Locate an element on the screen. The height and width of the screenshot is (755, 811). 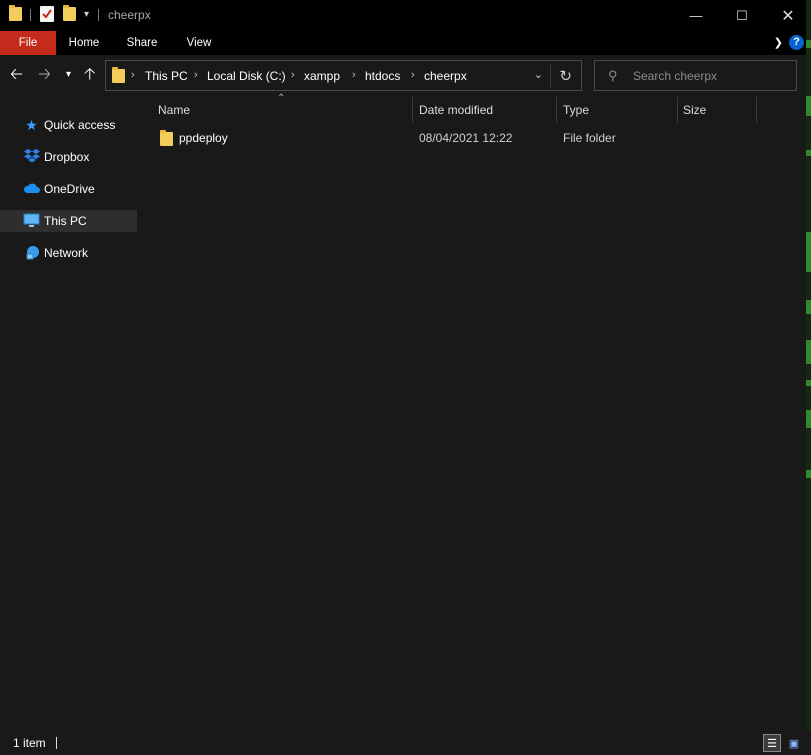
sidebar-item-quick-access: ★ Quick access is located at coordinates (68, 125).